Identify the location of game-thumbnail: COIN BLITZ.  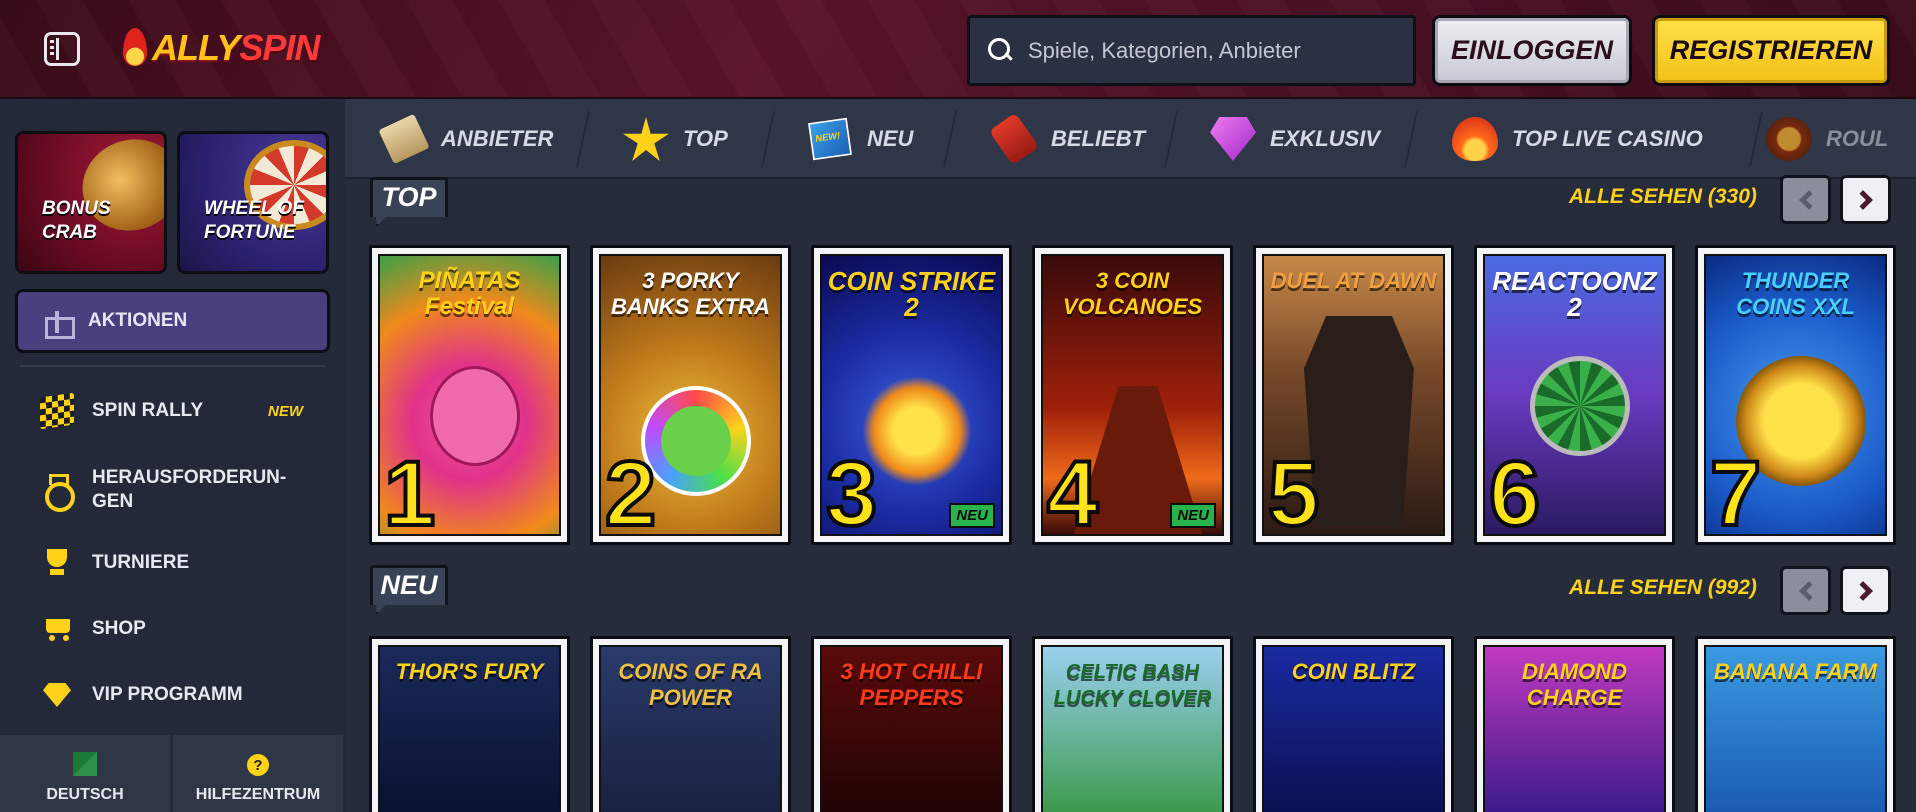
(1353, 728).